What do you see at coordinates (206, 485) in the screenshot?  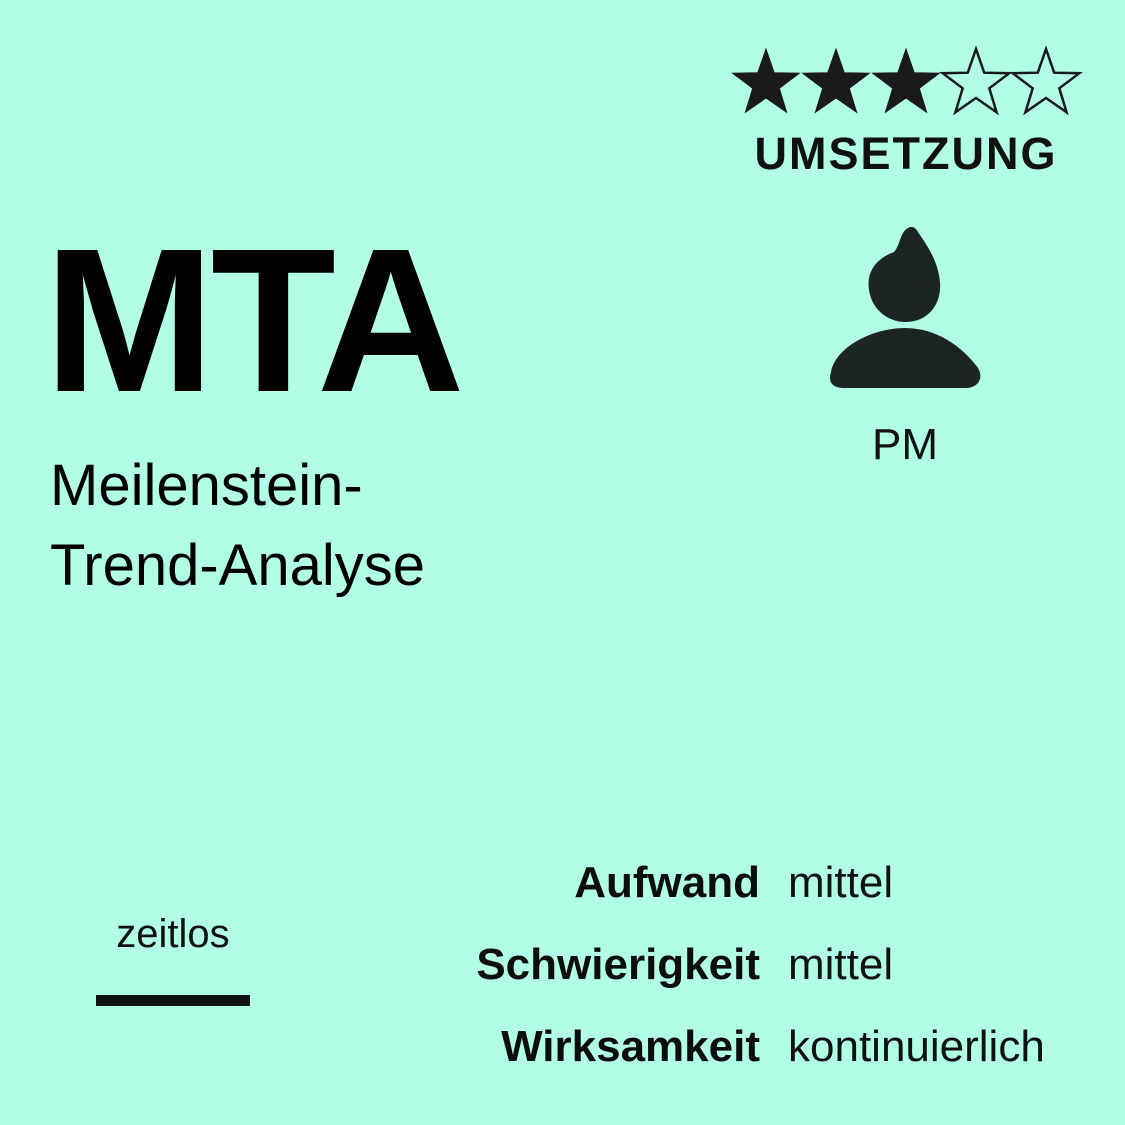 I see `method-full-name-line-1: Meilenstein-` at bounding box center [206, 485].